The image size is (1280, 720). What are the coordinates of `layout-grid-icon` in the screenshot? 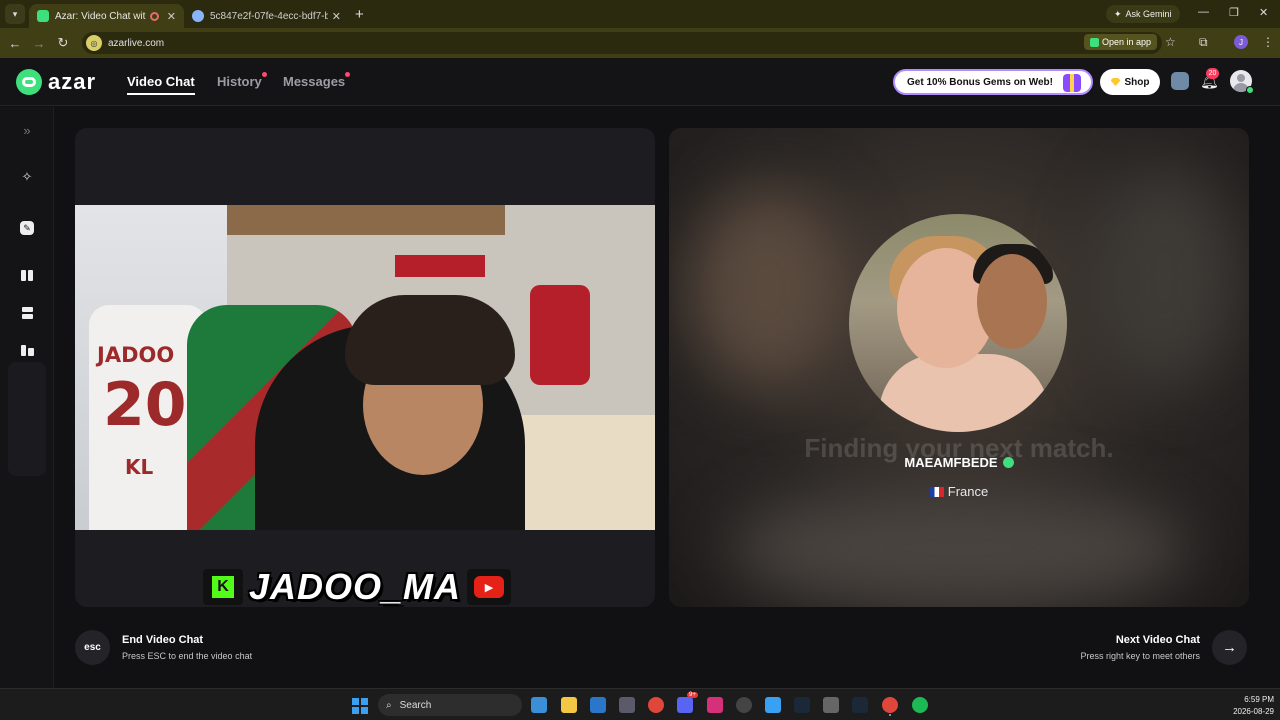 It's located at (27, 350).